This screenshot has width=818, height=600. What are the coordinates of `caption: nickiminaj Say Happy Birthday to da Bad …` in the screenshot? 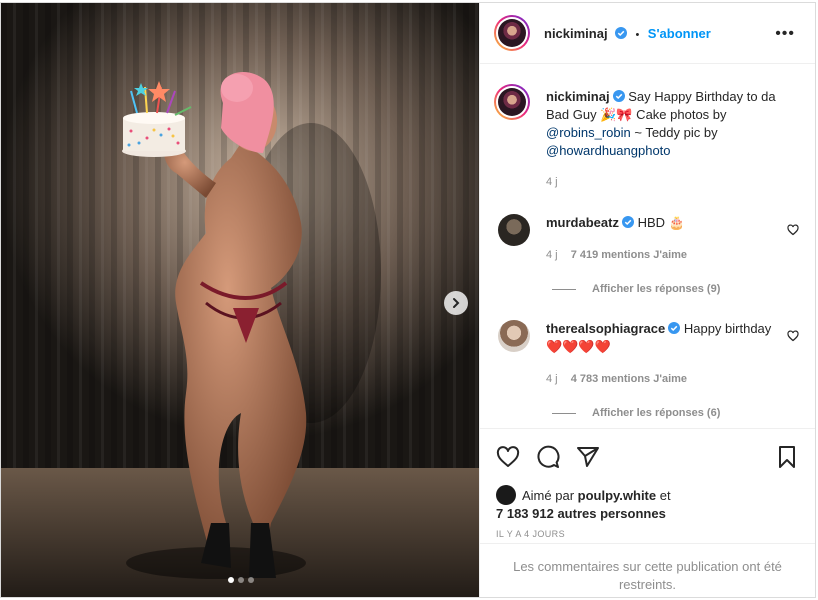 It's located at (671, 124).